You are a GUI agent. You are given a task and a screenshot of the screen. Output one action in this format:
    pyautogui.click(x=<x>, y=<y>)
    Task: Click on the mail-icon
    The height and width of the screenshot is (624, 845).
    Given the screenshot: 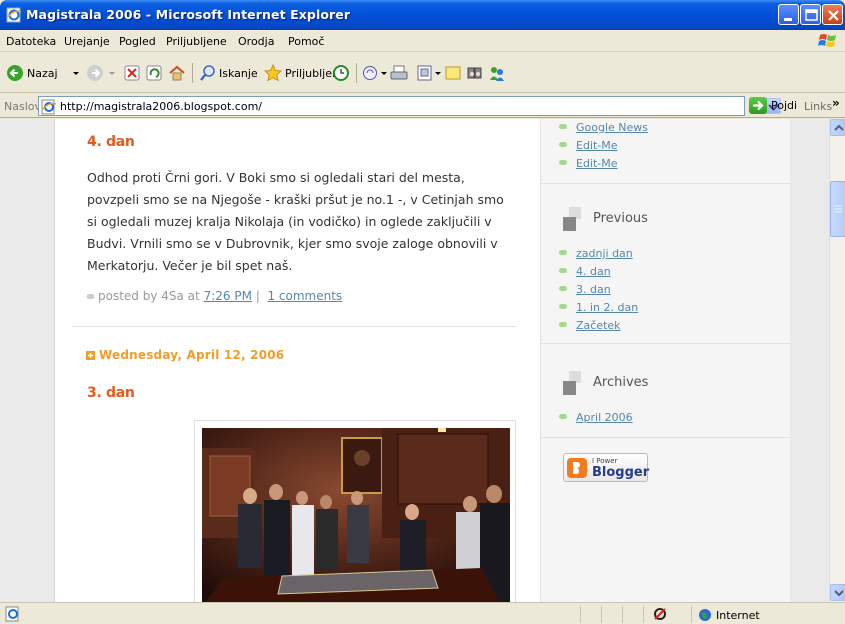 What is the action you would take?
    pyautogui.click(x=370, y=73)
    